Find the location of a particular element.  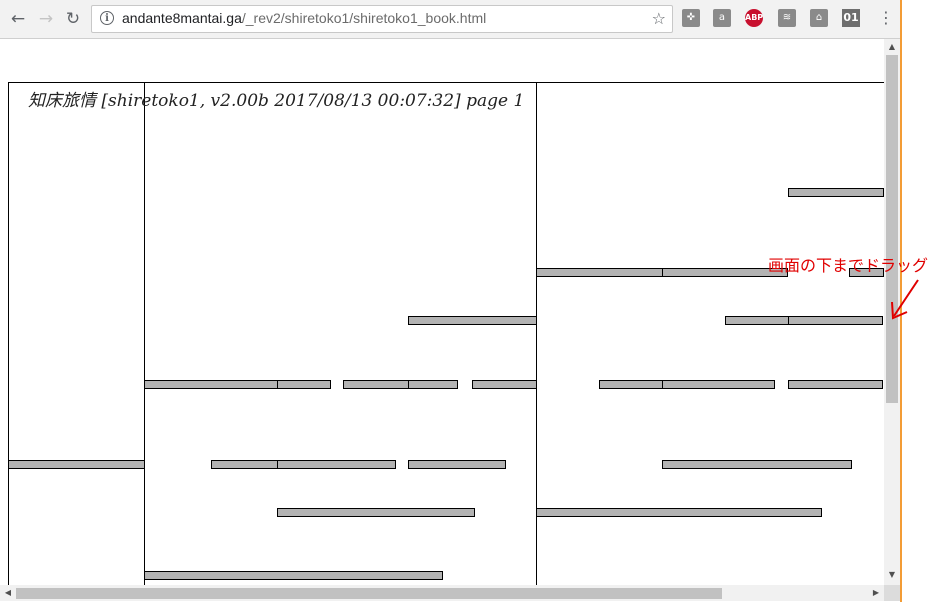

scroll-left-arrow-icon: ◀ is located at coordinates (8, 593).